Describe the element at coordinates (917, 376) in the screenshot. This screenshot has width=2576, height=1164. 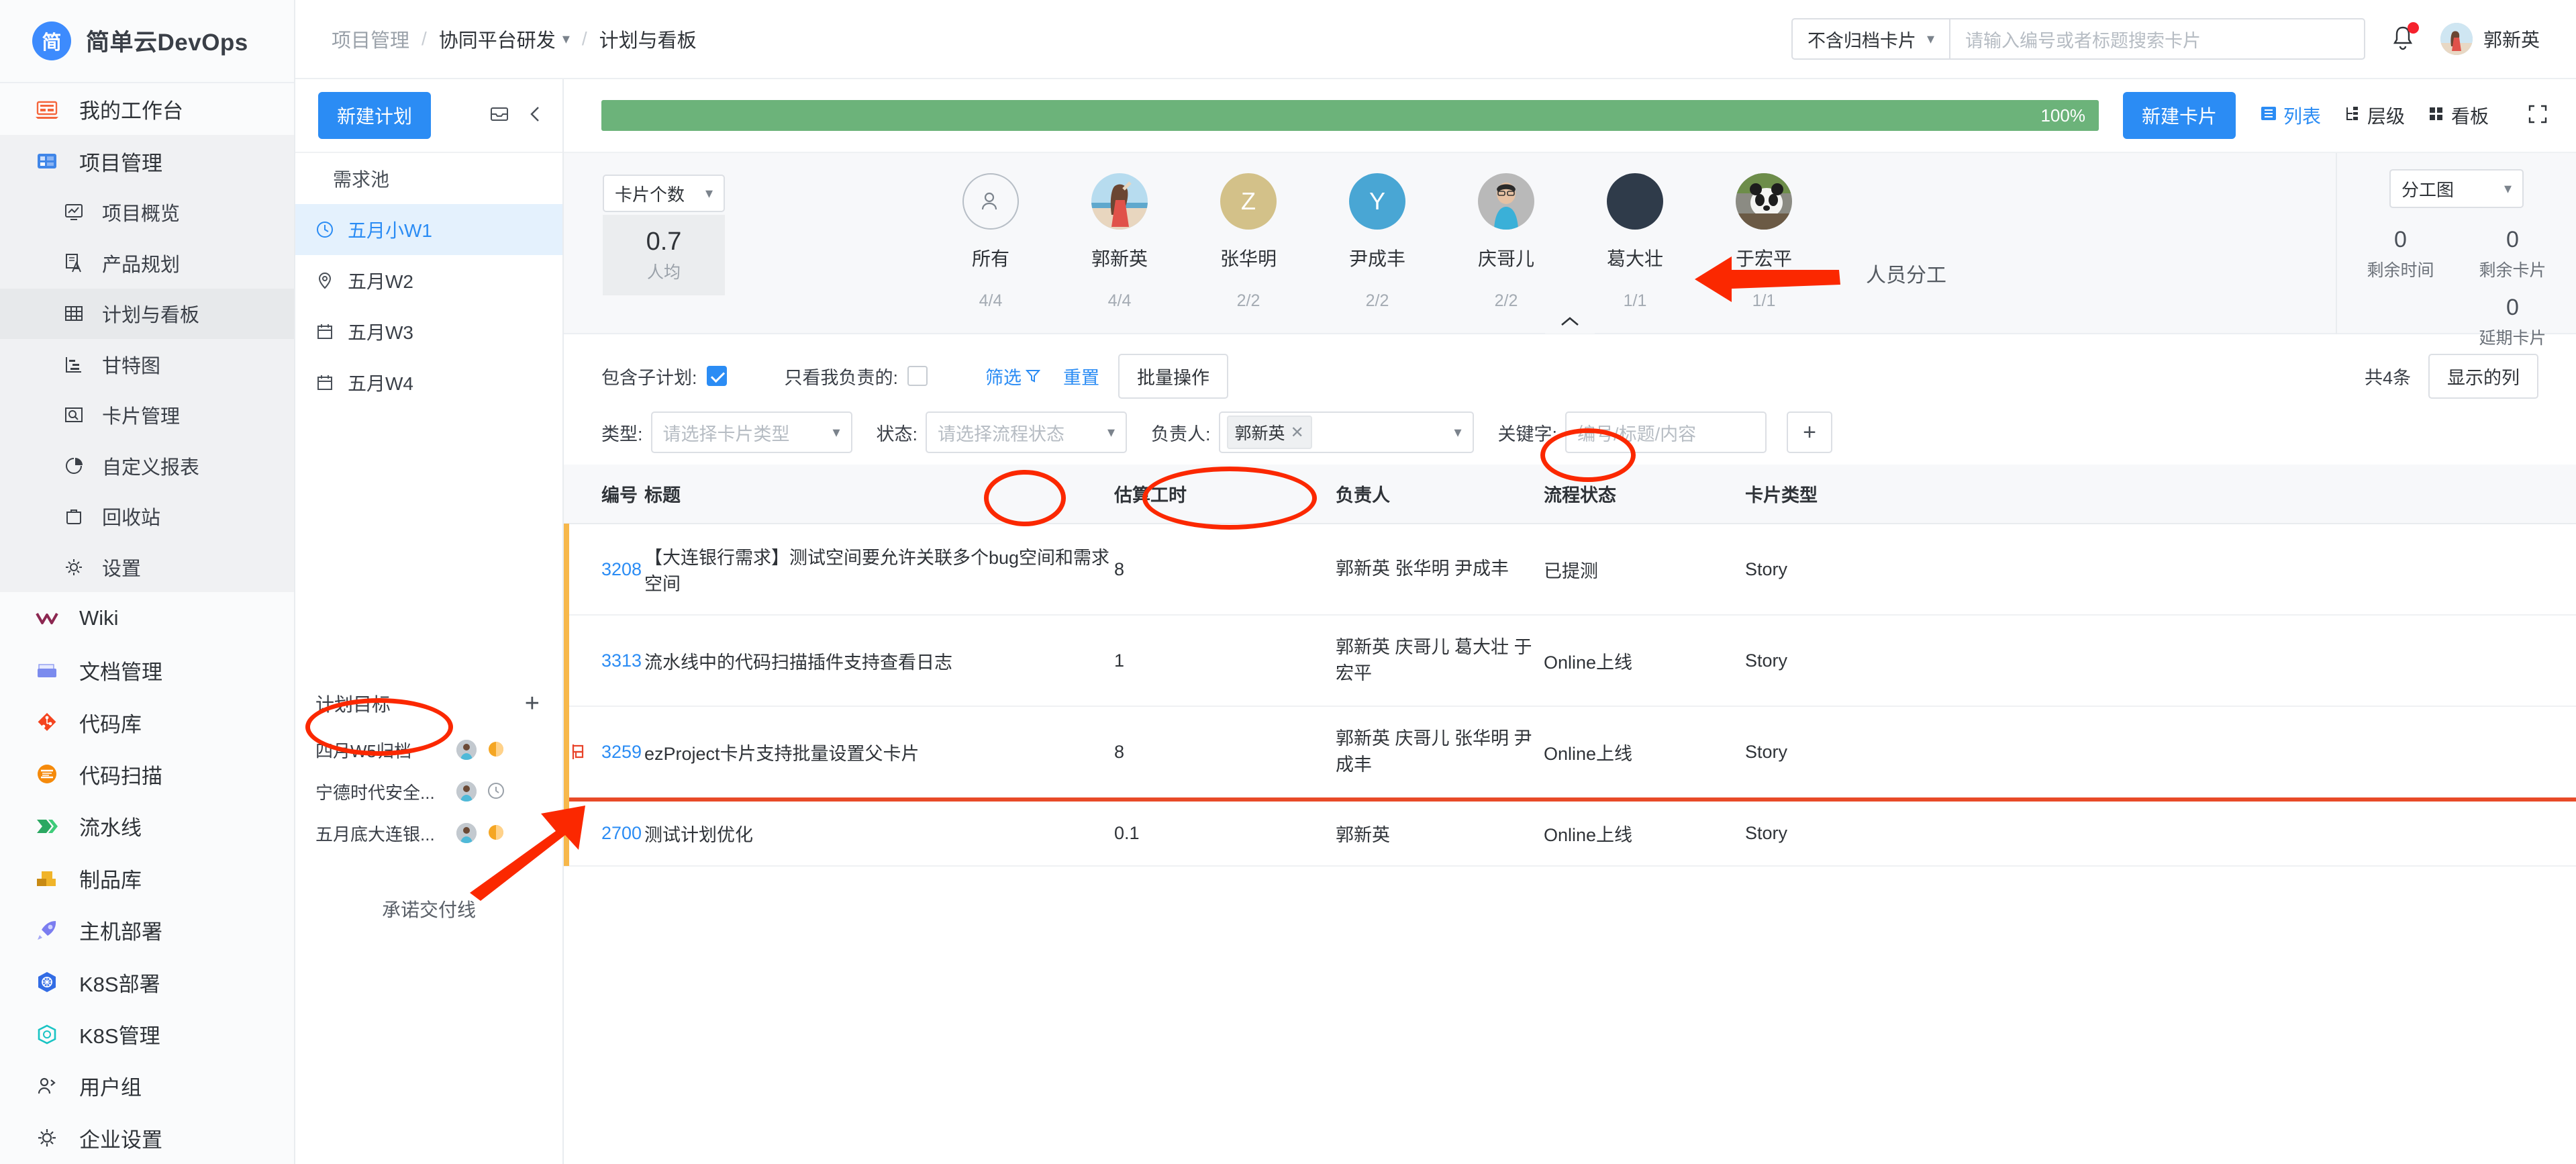
I see `only-mine-checkbox` at that location.